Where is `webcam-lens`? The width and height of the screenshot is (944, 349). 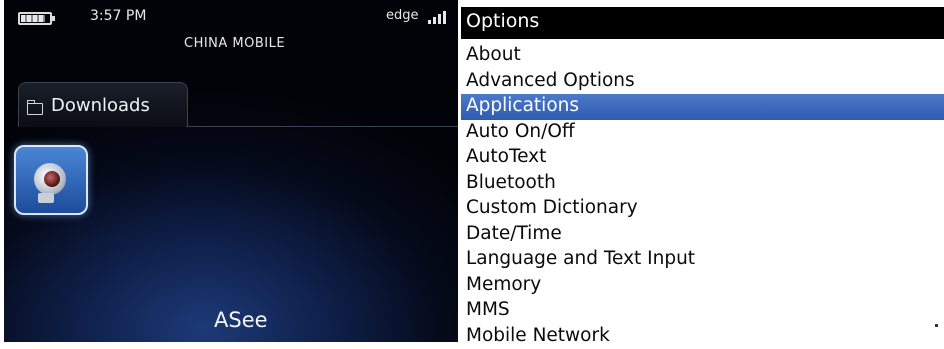
webcam-lens is located at coordinates (52, 179).